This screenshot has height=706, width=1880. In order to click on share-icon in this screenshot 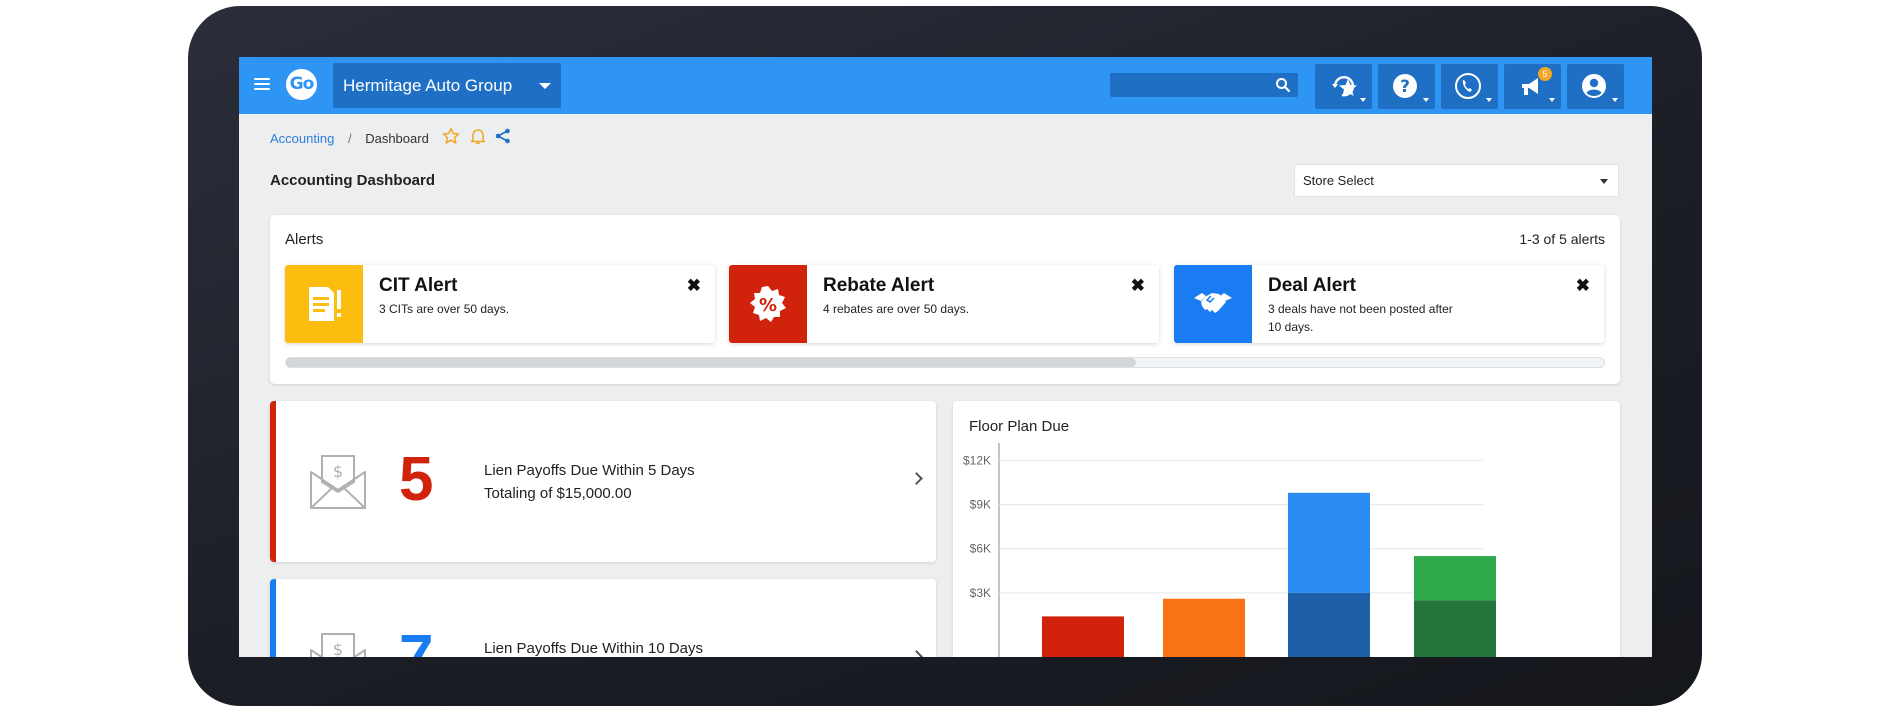, I will do `click(503, 136)`.